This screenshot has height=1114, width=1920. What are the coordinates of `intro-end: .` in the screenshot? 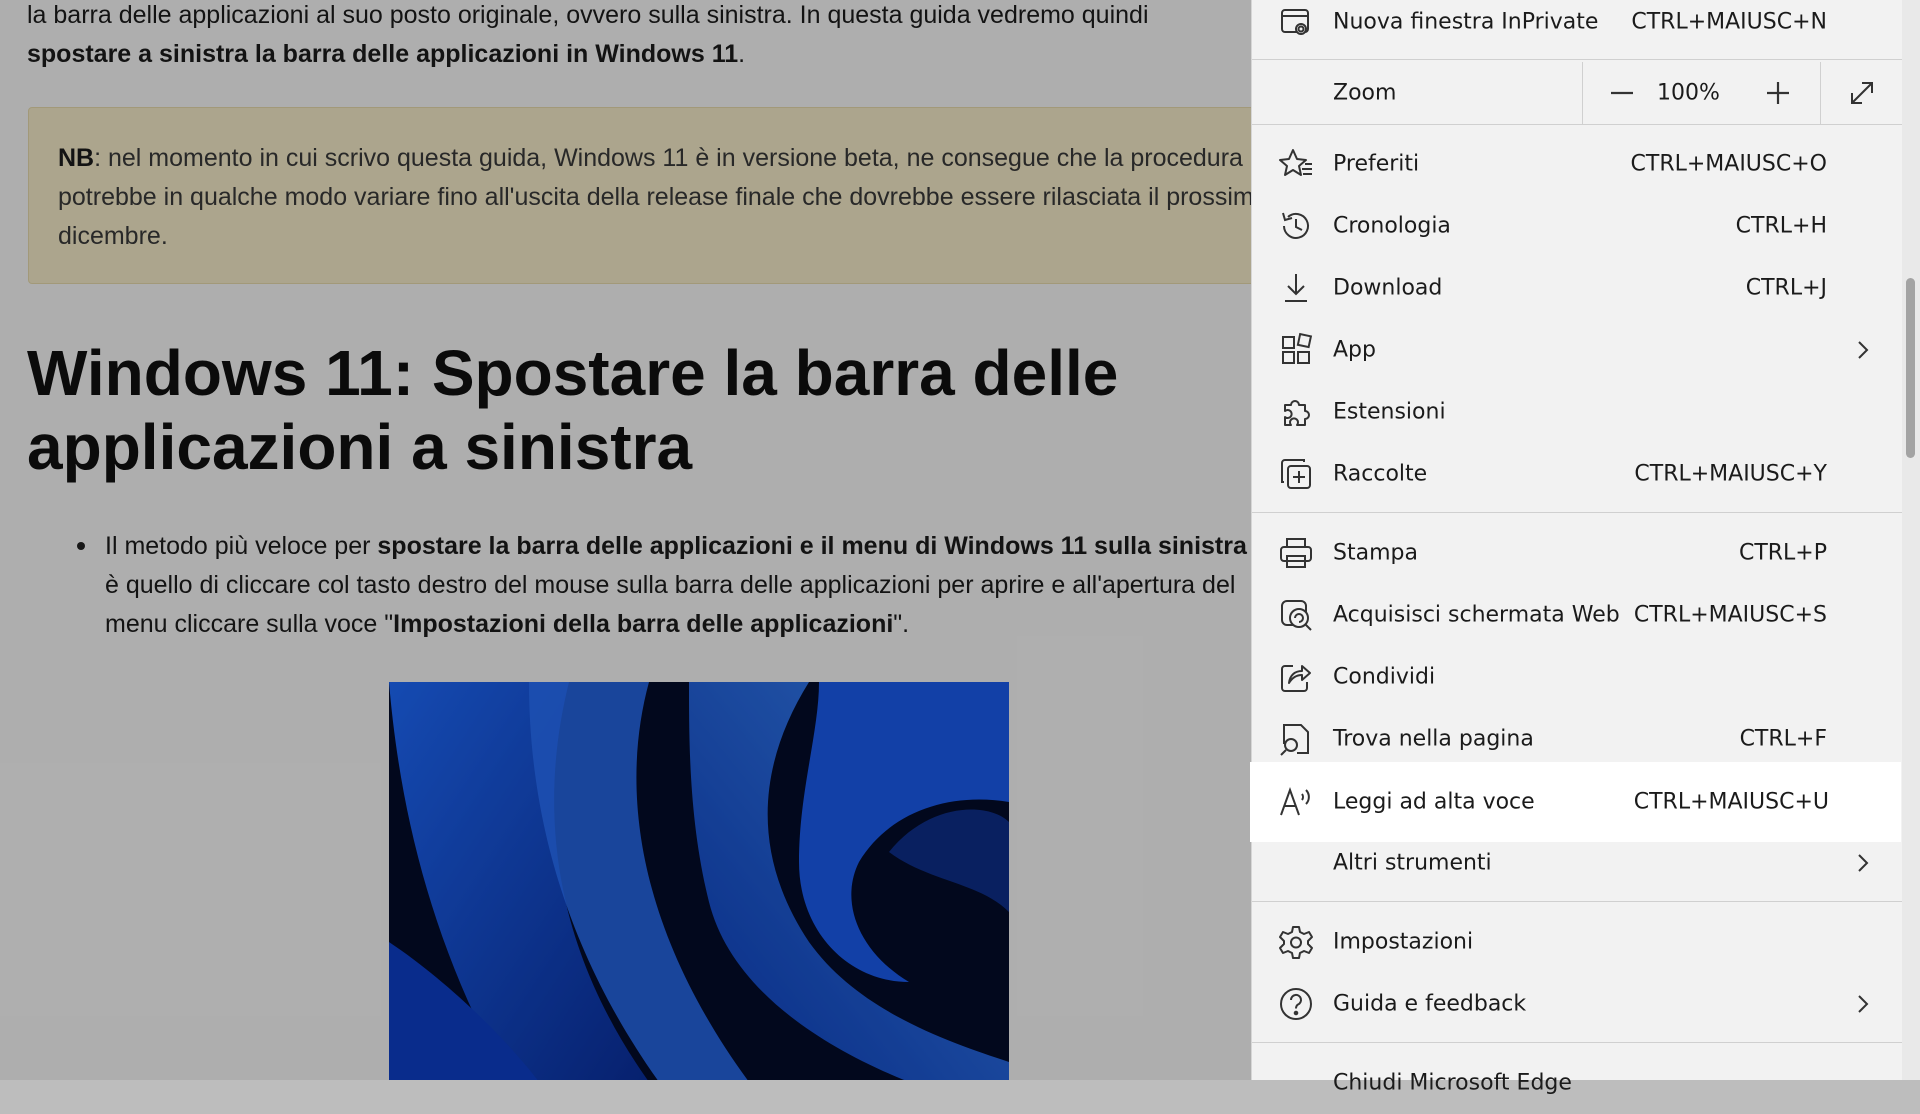 It's located at (742, 54).